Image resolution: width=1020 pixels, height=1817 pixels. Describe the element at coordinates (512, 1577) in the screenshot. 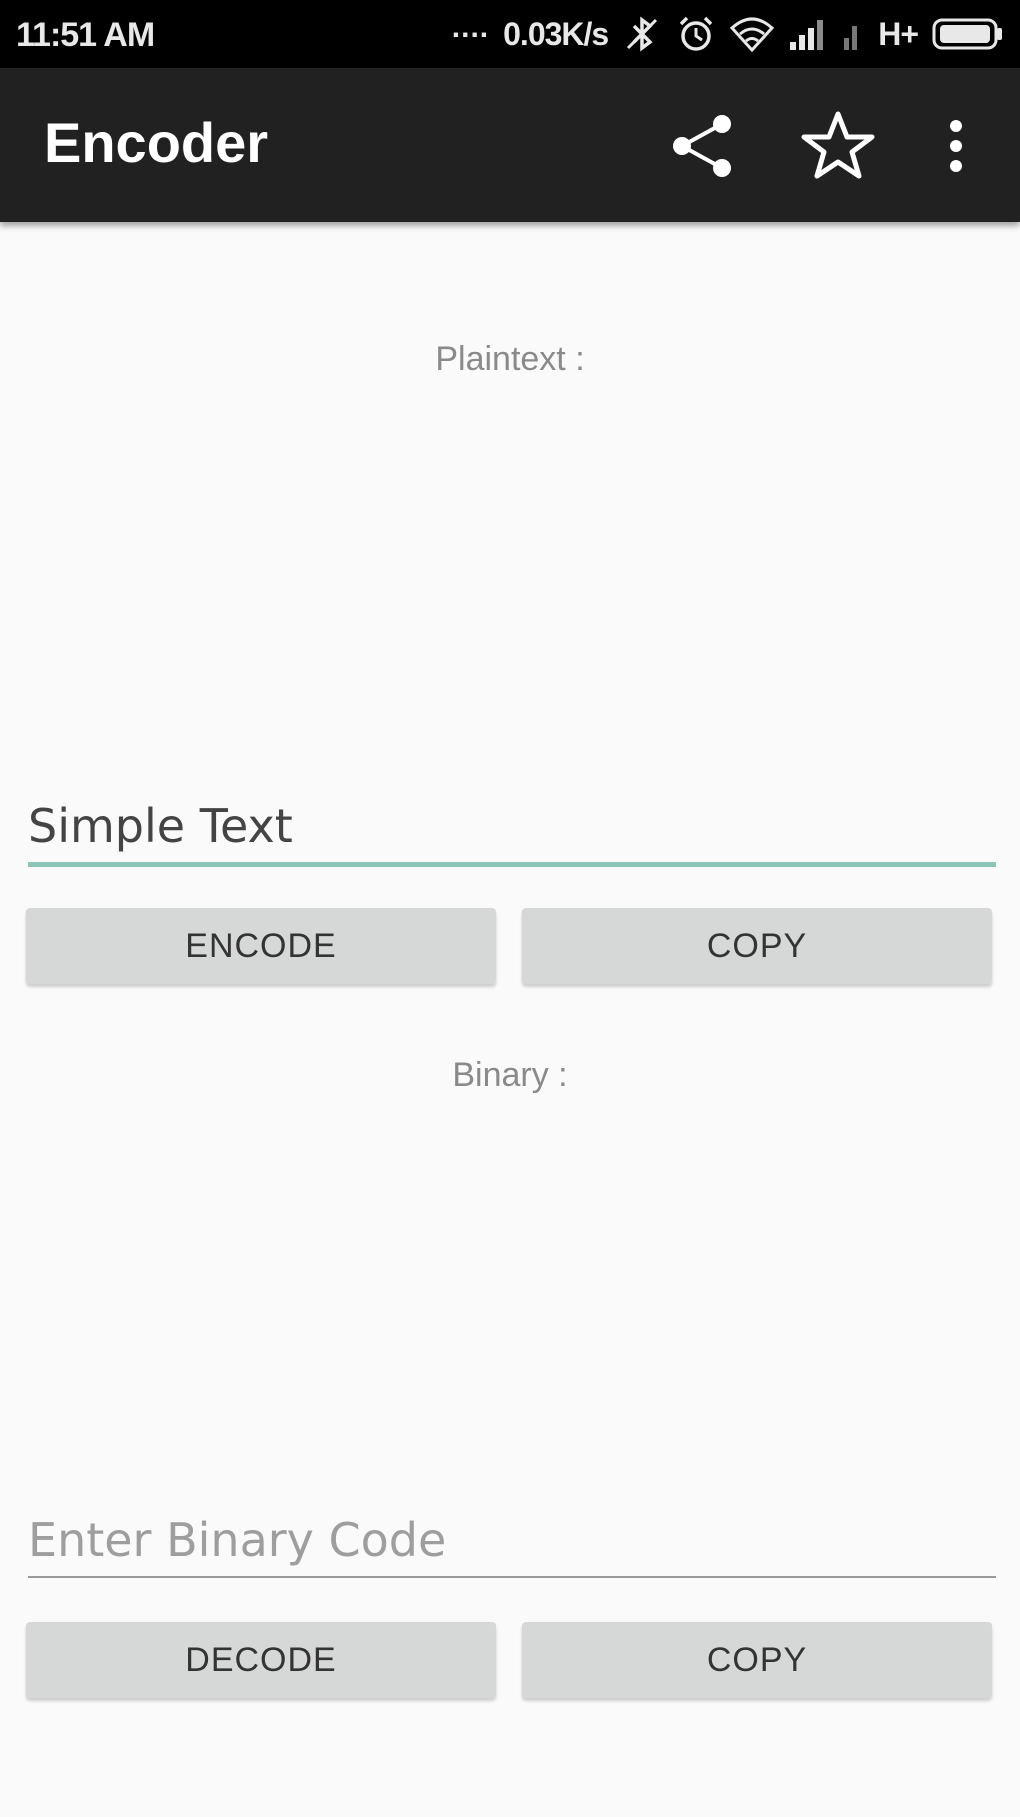

I see `binary-input-underline` at that location.